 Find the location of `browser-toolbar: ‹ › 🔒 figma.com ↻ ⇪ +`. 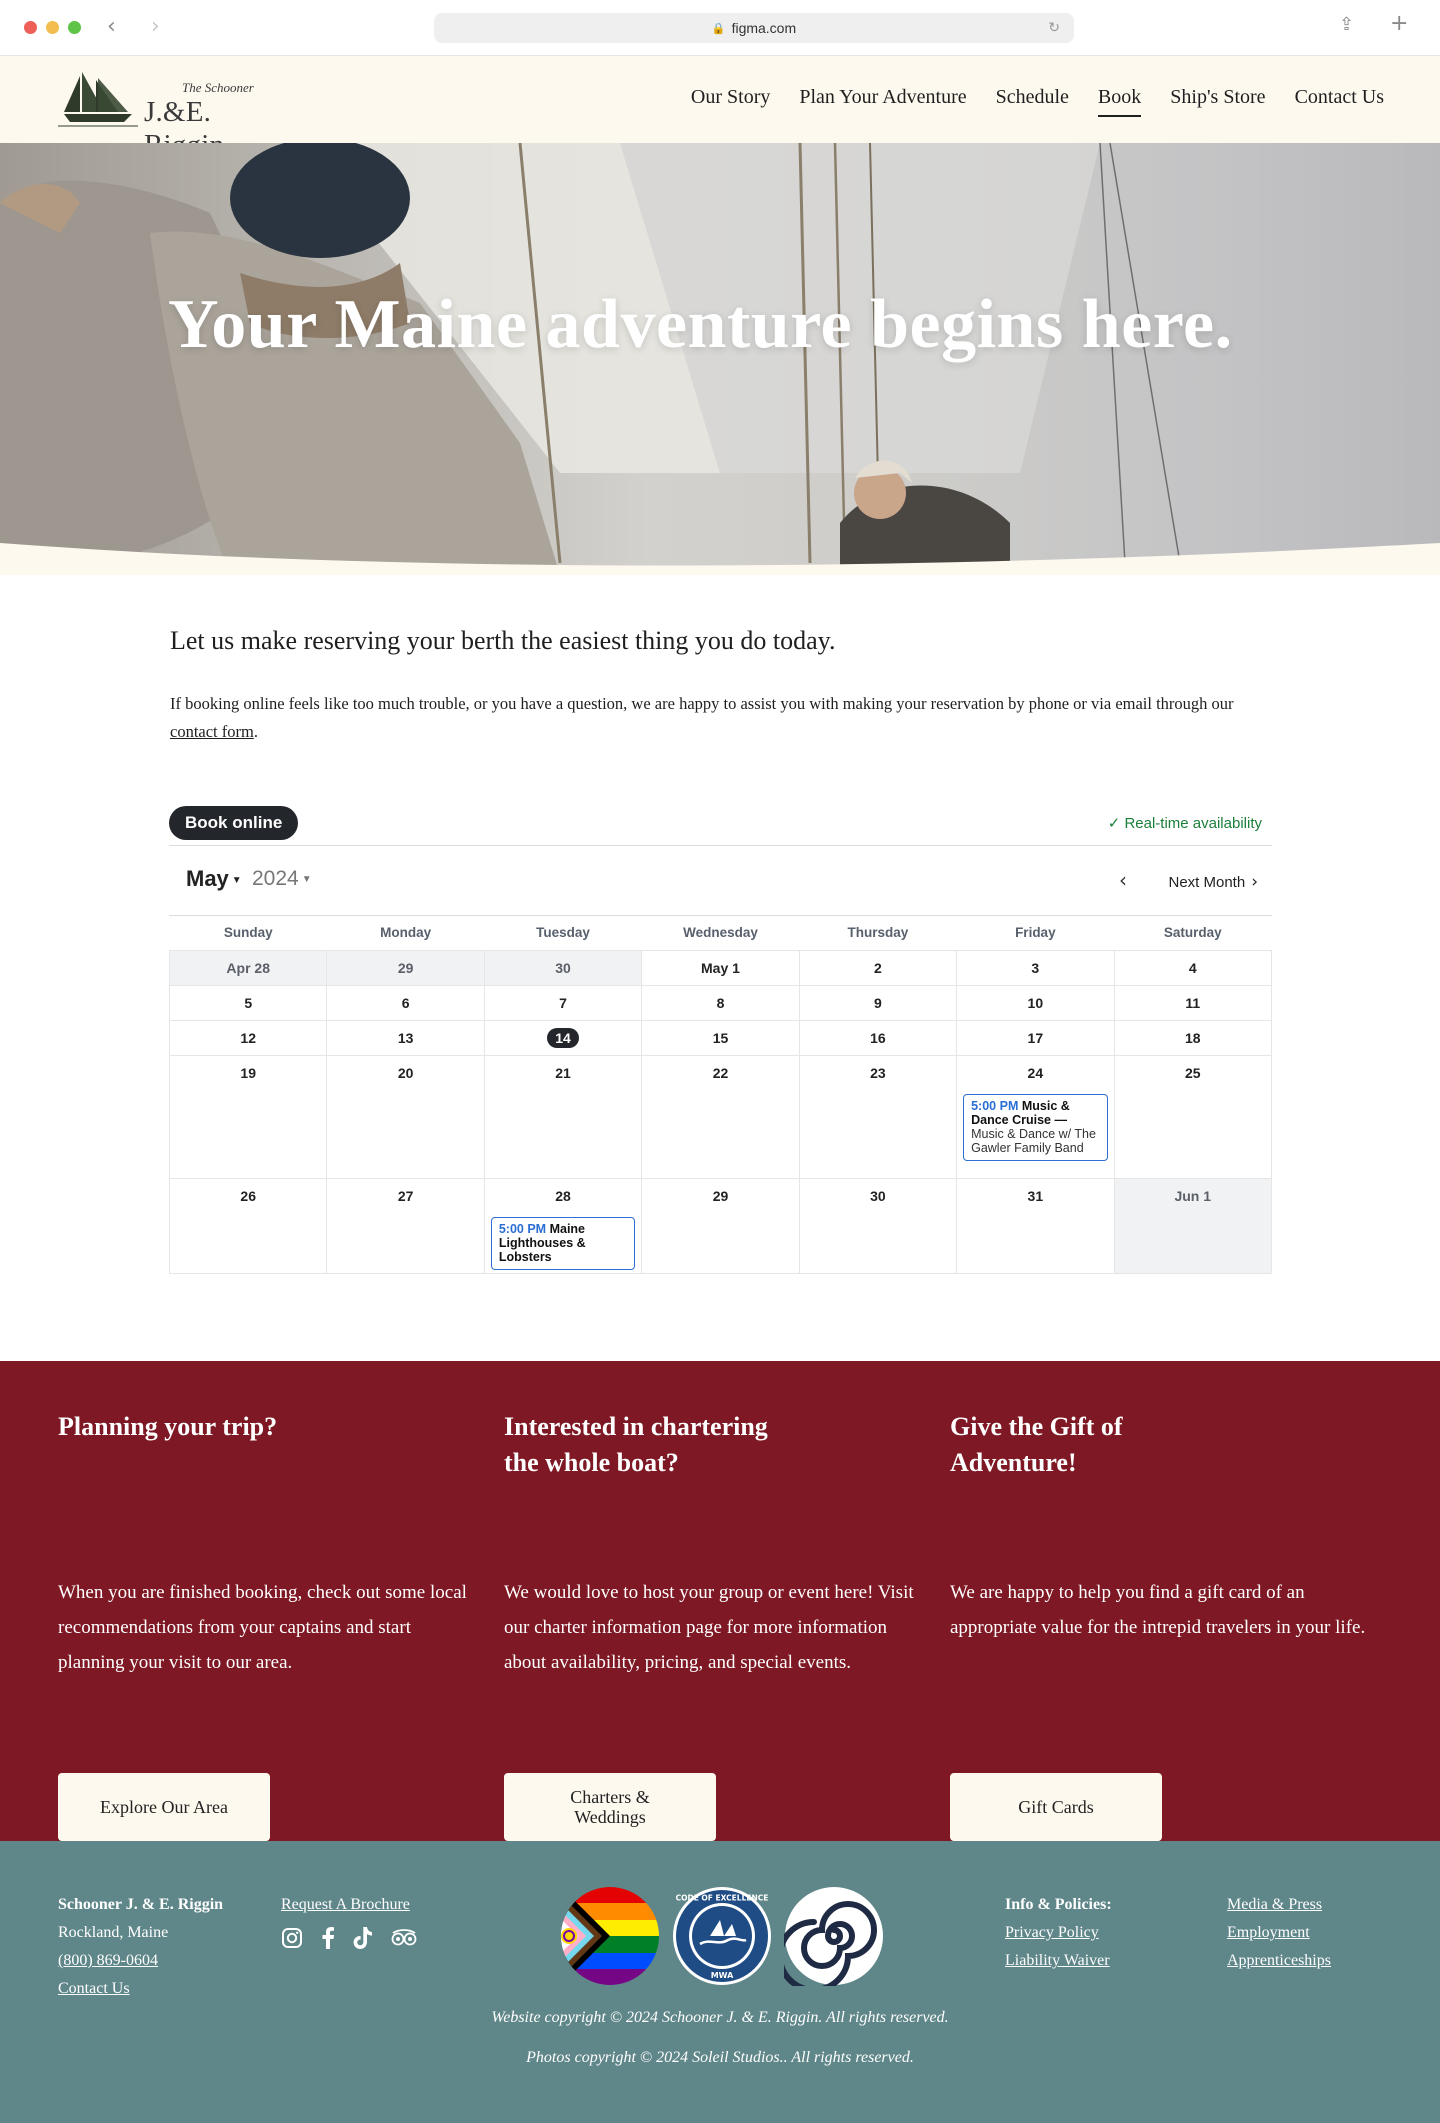

browser-toolbar: ‹ › 🔒 figma.com ↻ ⇪ + is located at coordinates (720, 28).